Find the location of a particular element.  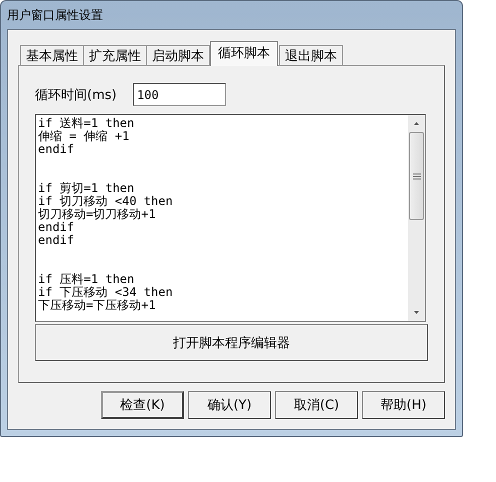

cancel-button: 取消(C) is located at coordinates (316, 405).